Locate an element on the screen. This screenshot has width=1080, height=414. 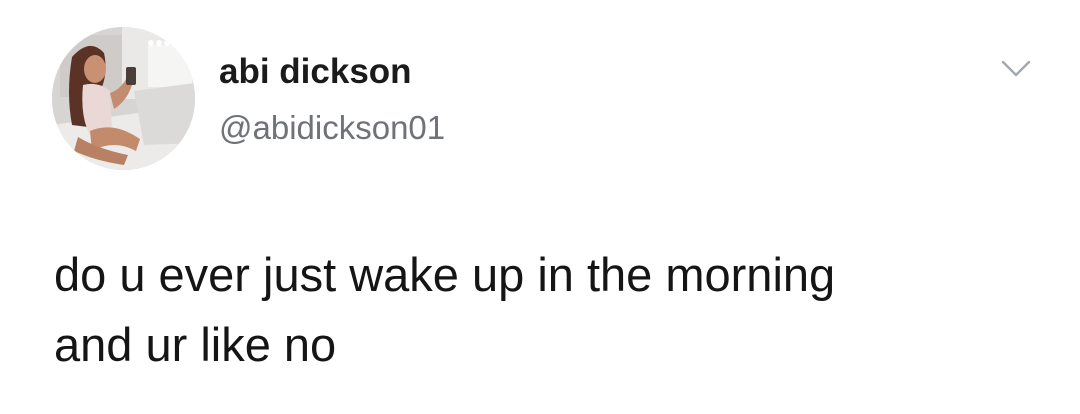
tweet-menu-button is located at coordinates (1016, 69).